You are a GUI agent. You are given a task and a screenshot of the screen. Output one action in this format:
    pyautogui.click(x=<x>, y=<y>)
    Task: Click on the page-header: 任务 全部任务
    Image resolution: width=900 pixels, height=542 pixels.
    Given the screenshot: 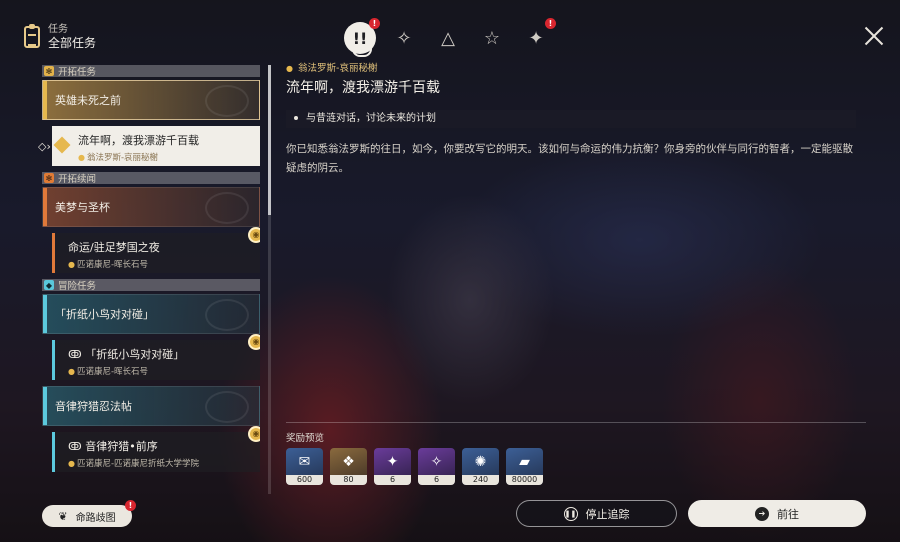 What is the action you would take?
    pyautogui.click(x=60, y=37)
    